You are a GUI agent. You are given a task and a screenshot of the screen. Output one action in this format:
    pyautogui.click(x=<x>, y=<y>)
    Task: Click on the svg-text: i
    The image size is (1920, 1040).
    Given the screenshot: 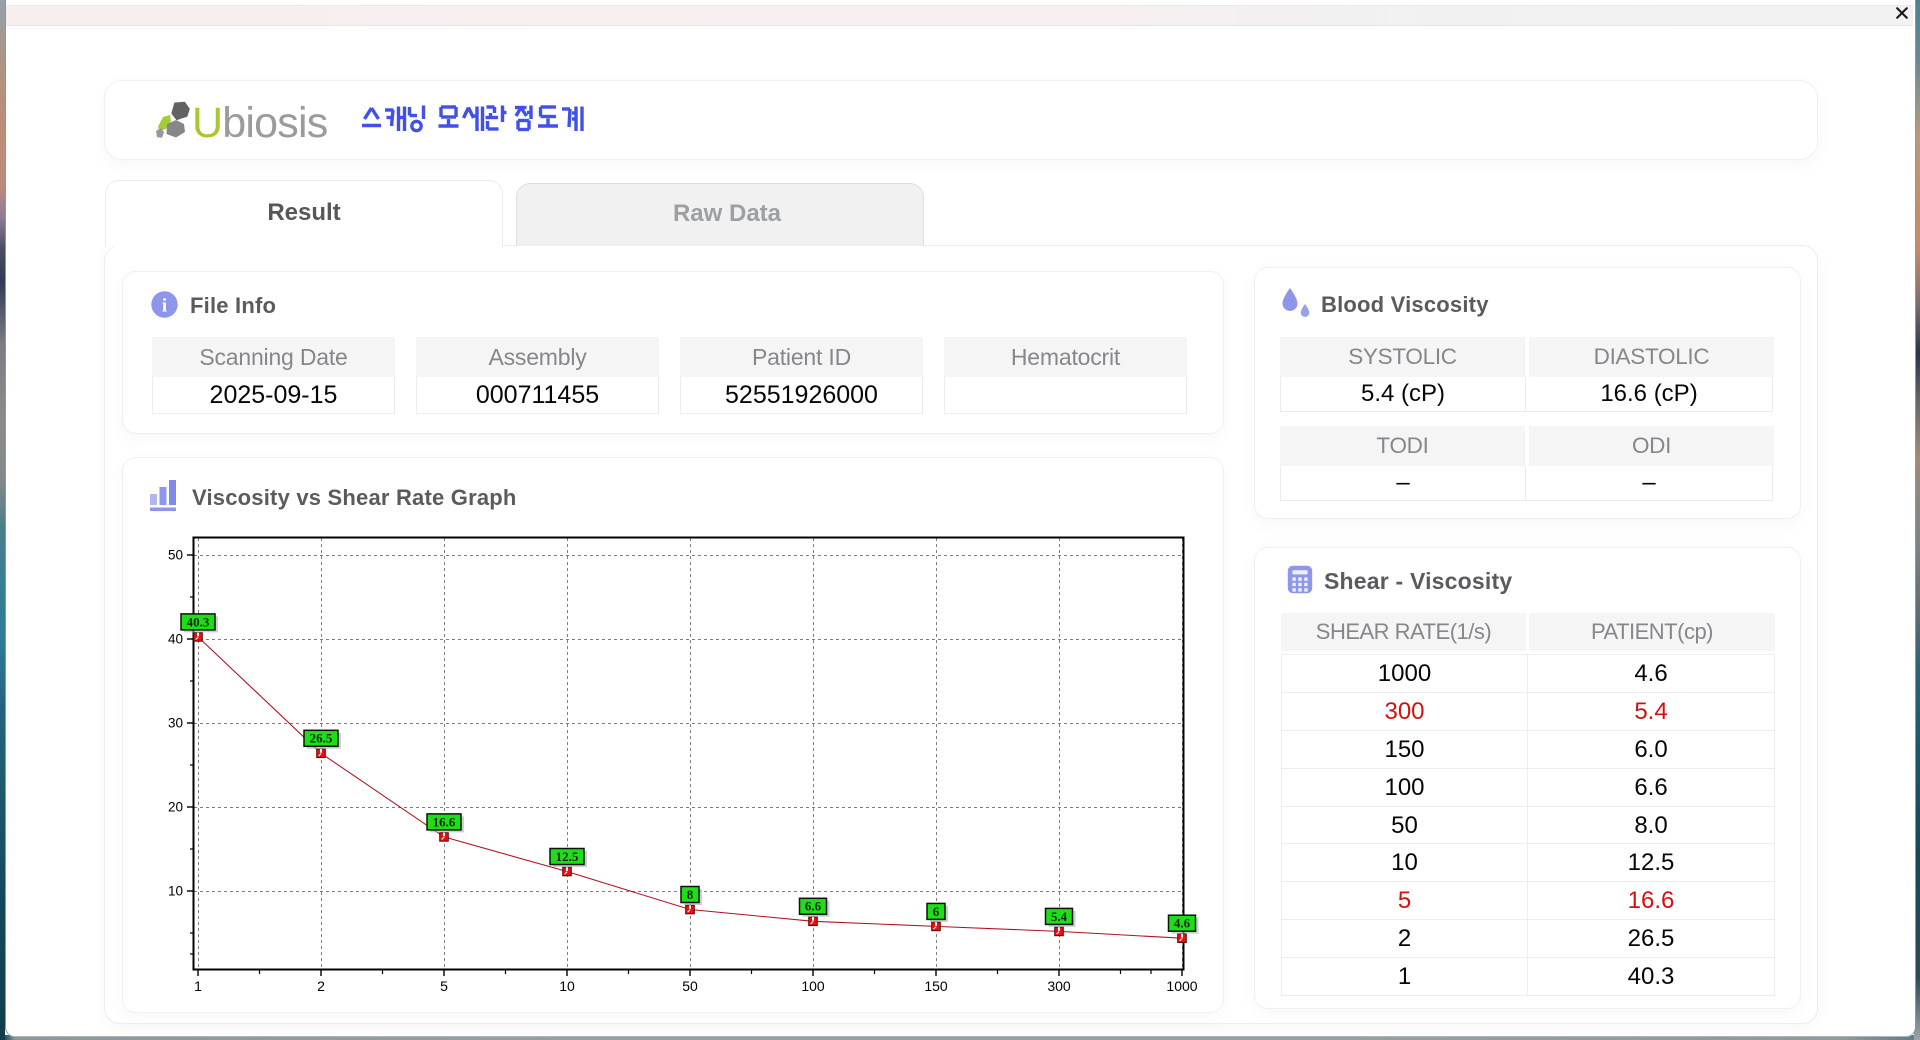 What is the action you would take?
    pyautogui.click(x=164, y=306)
    